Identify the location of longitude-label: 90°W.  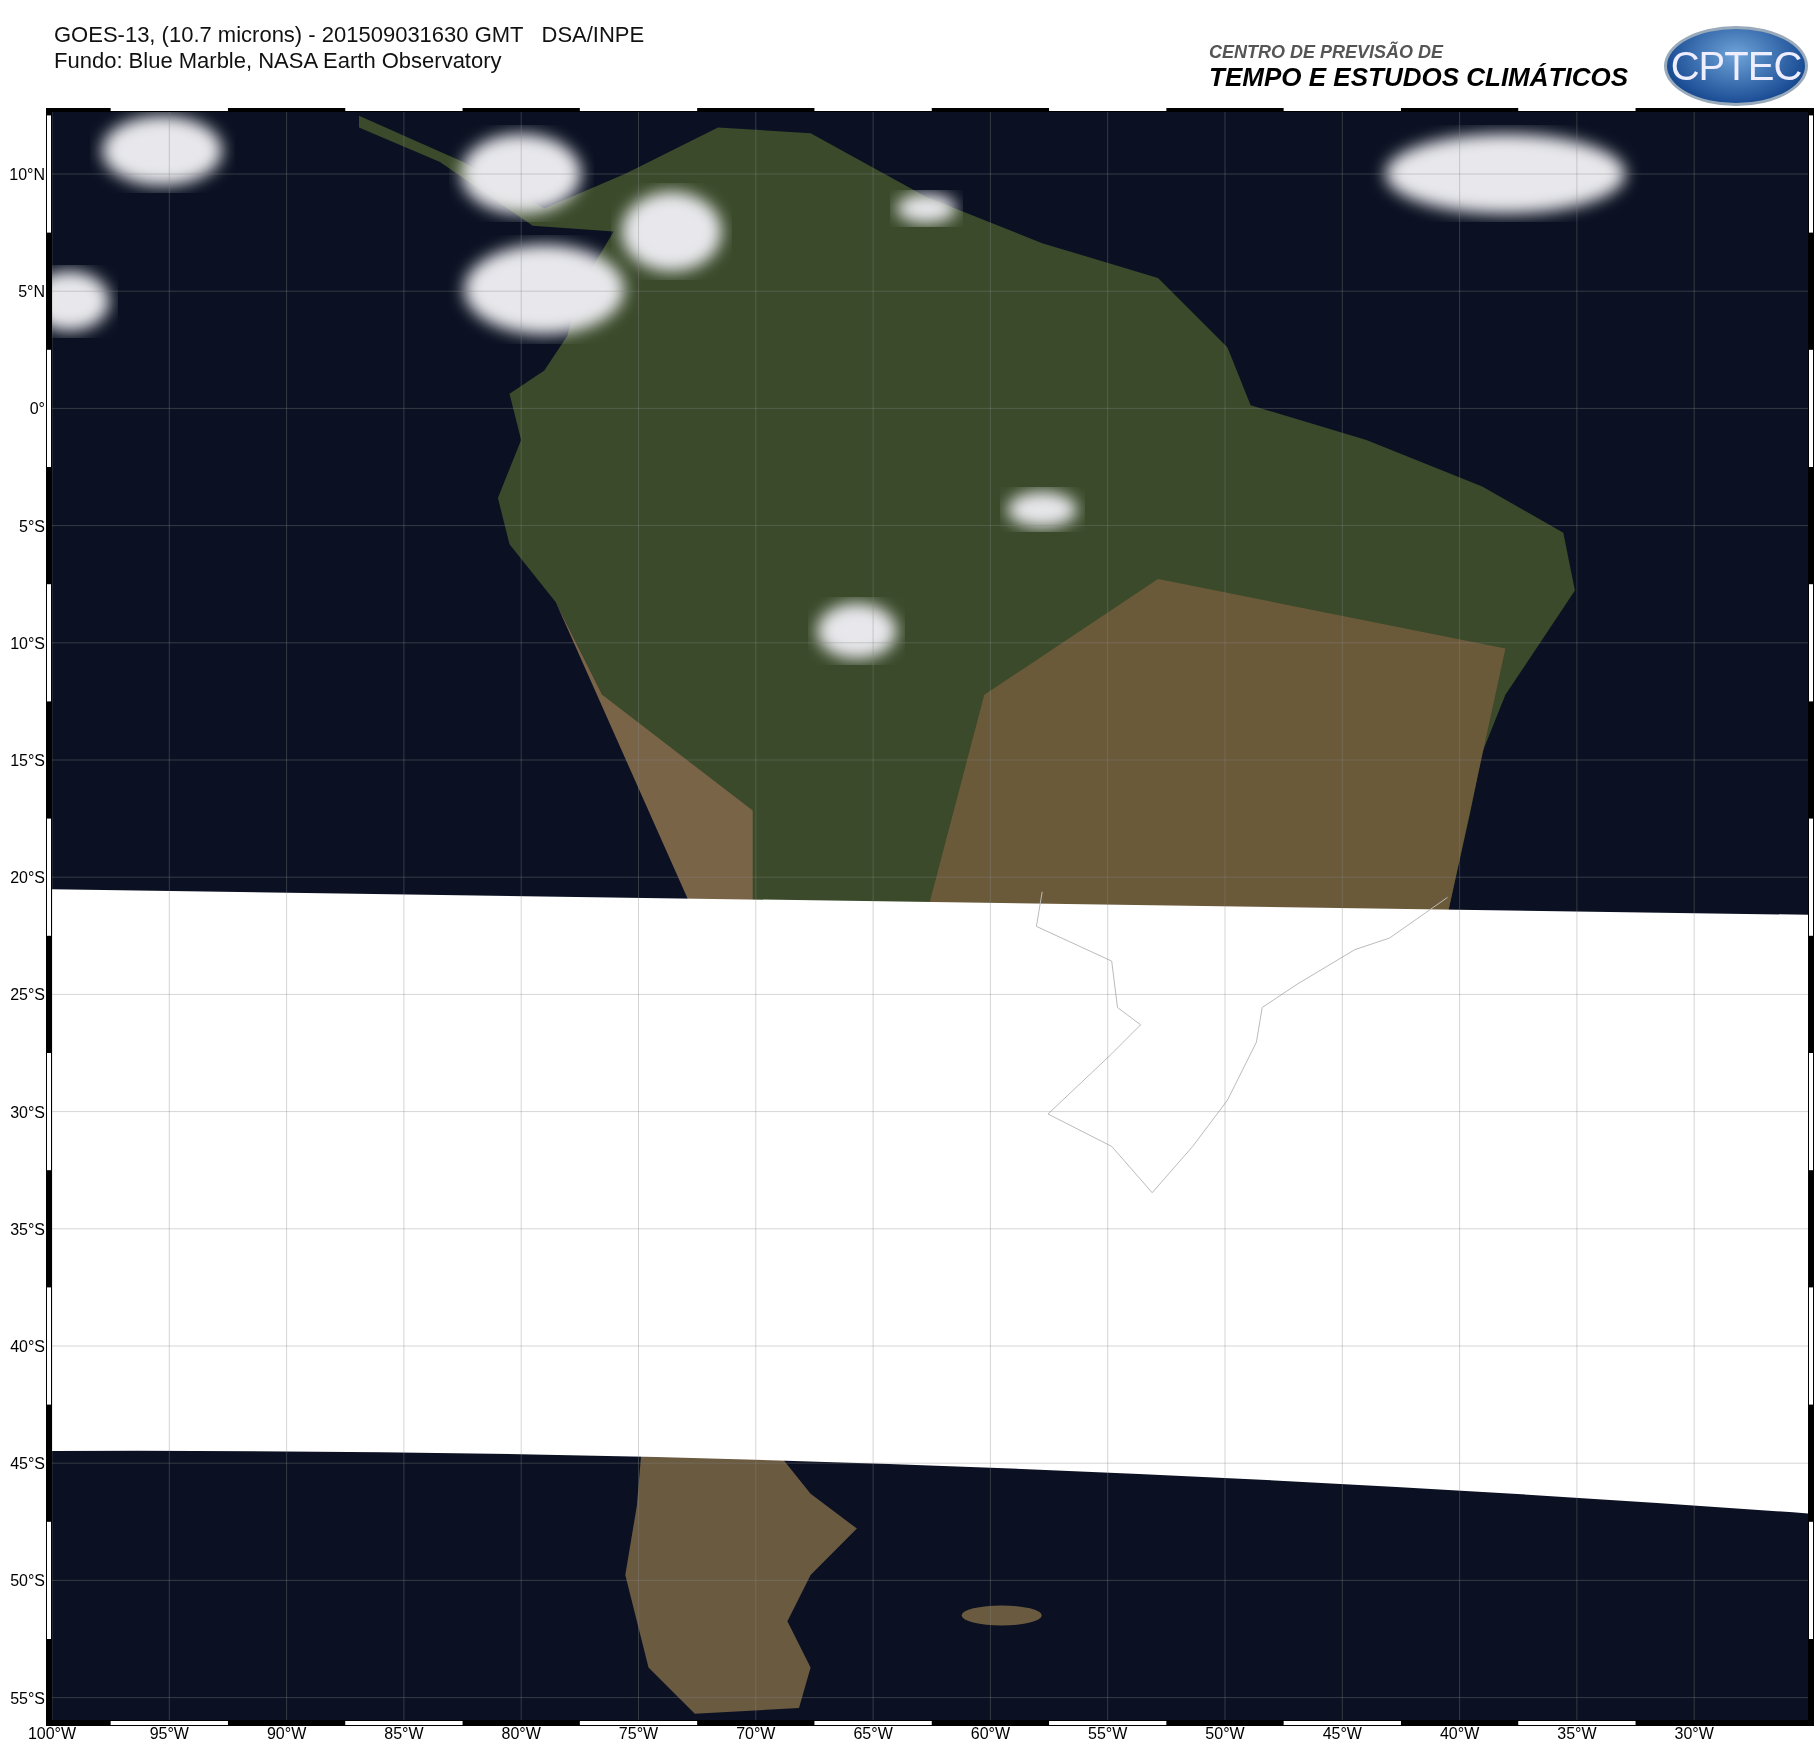
(286, 1733).